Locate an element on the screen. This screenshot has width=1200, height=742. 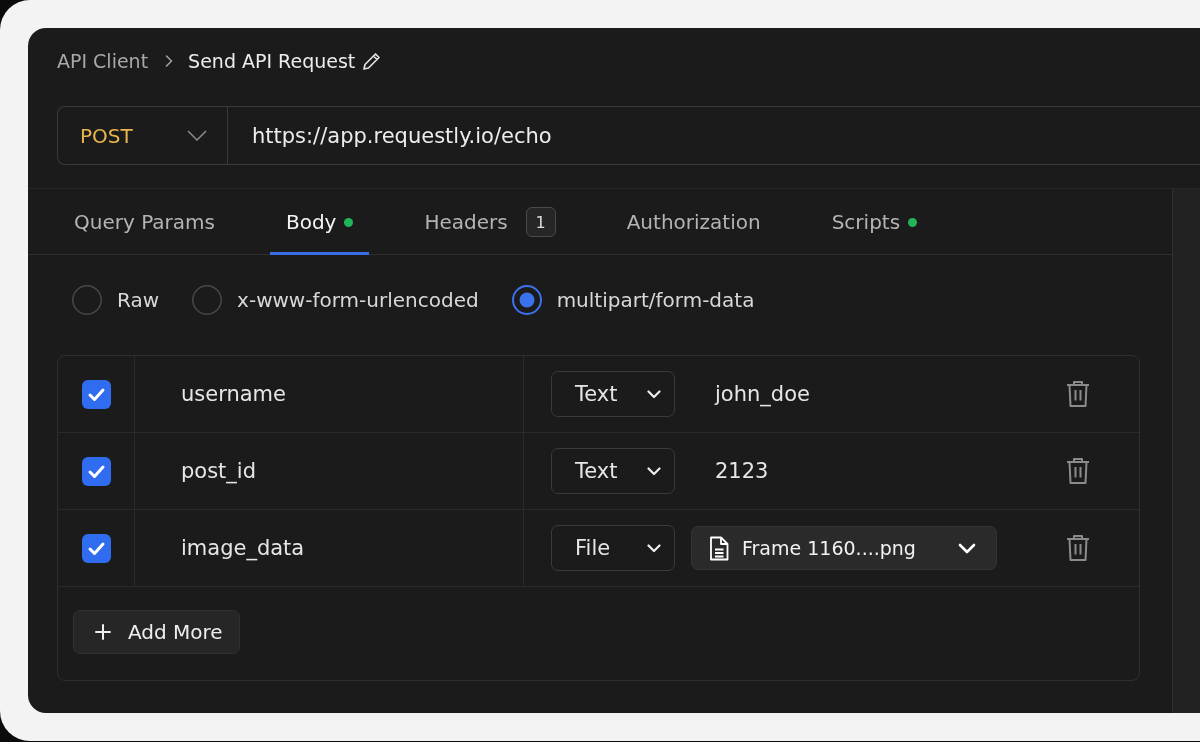
tab: Scripts is located at coordinates (874, 222).